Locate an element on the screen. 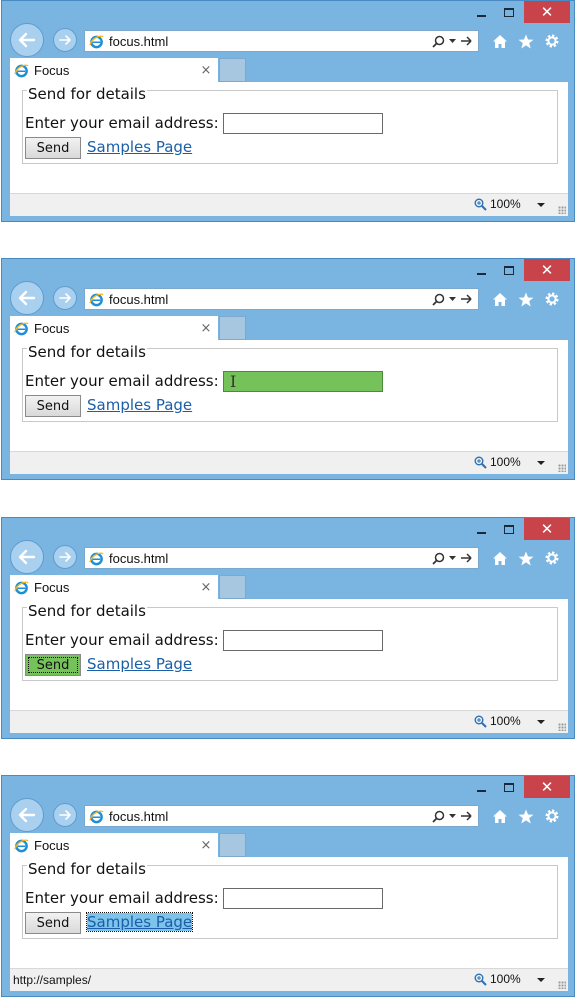  zoom-level: 100% is located at coordinates (505, 979).